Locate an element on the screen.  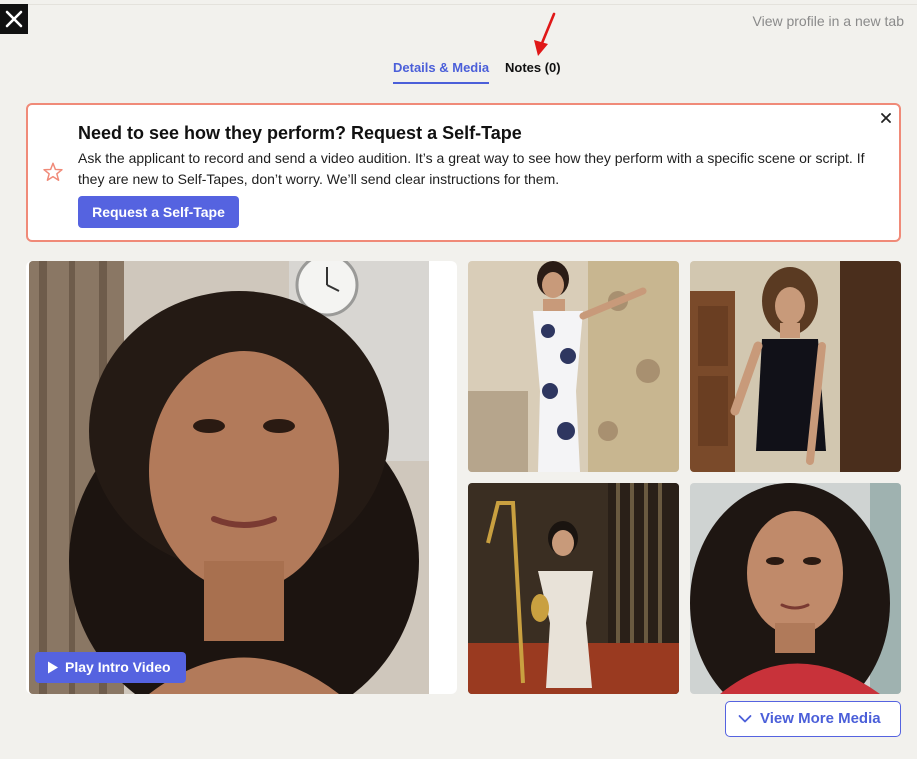
play-intro-video-label: Play Intro Video is located at coordinates (118, 667).